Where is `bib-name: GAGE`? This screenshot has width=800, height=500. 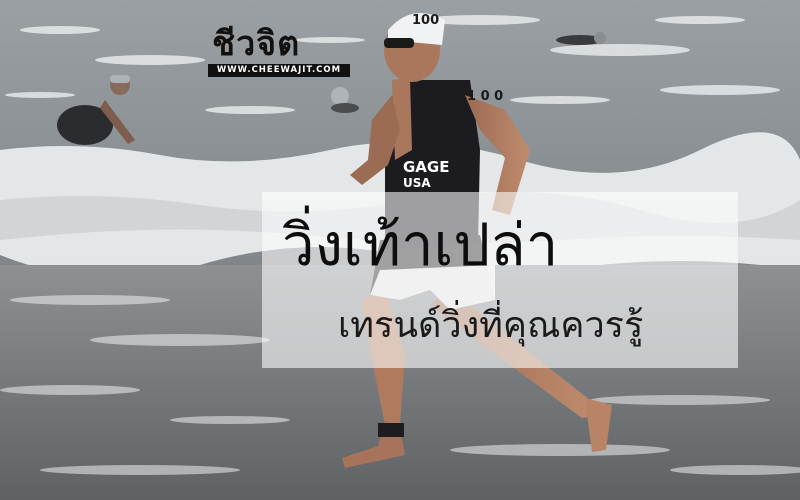
bib-name: GAGE is located at coordinates (426, 167).